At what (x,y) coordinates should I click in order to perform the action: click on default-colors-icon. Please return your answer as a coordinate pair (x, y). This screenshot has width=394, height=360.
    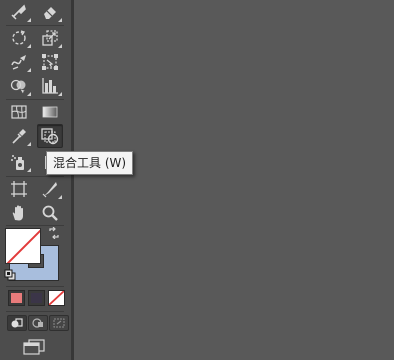
    Looking at the image, I should click on (10, 275).